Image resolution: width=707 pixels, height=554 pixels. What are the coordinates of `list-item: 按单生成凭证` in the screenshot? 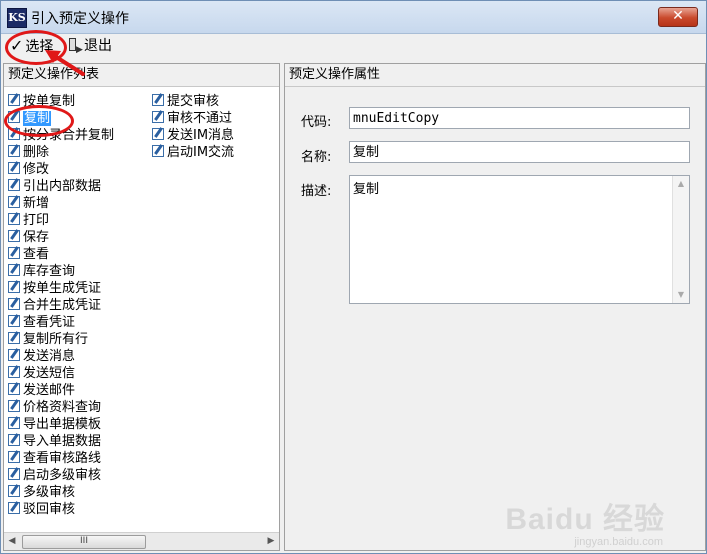 It's located at (61, 288).